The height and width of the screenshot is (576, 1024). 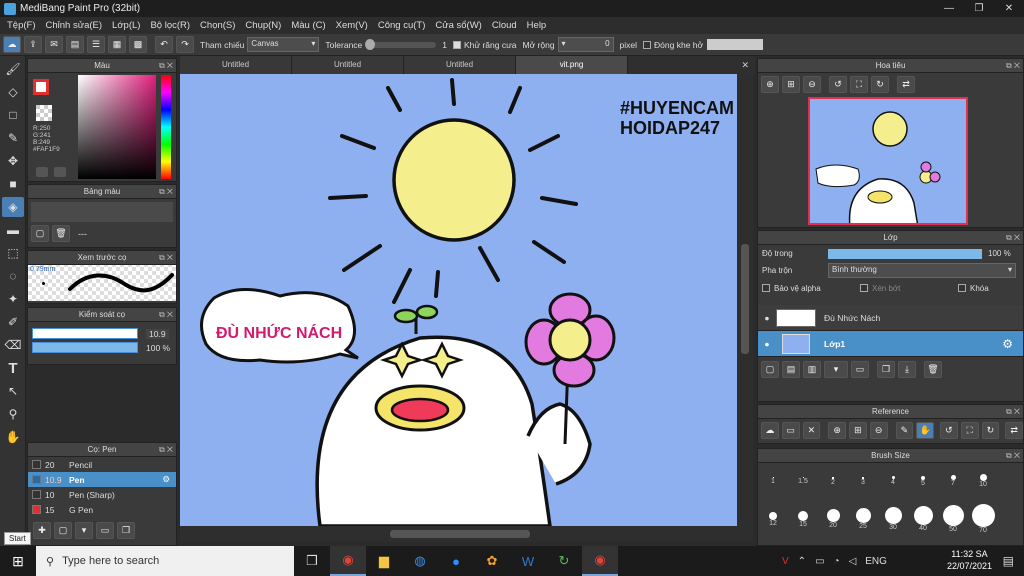 What do you see at coordinates (600, 561) in the screenshot?
I see `medibang-taskbar-icon: ◉` at bounding box center [600, 561].